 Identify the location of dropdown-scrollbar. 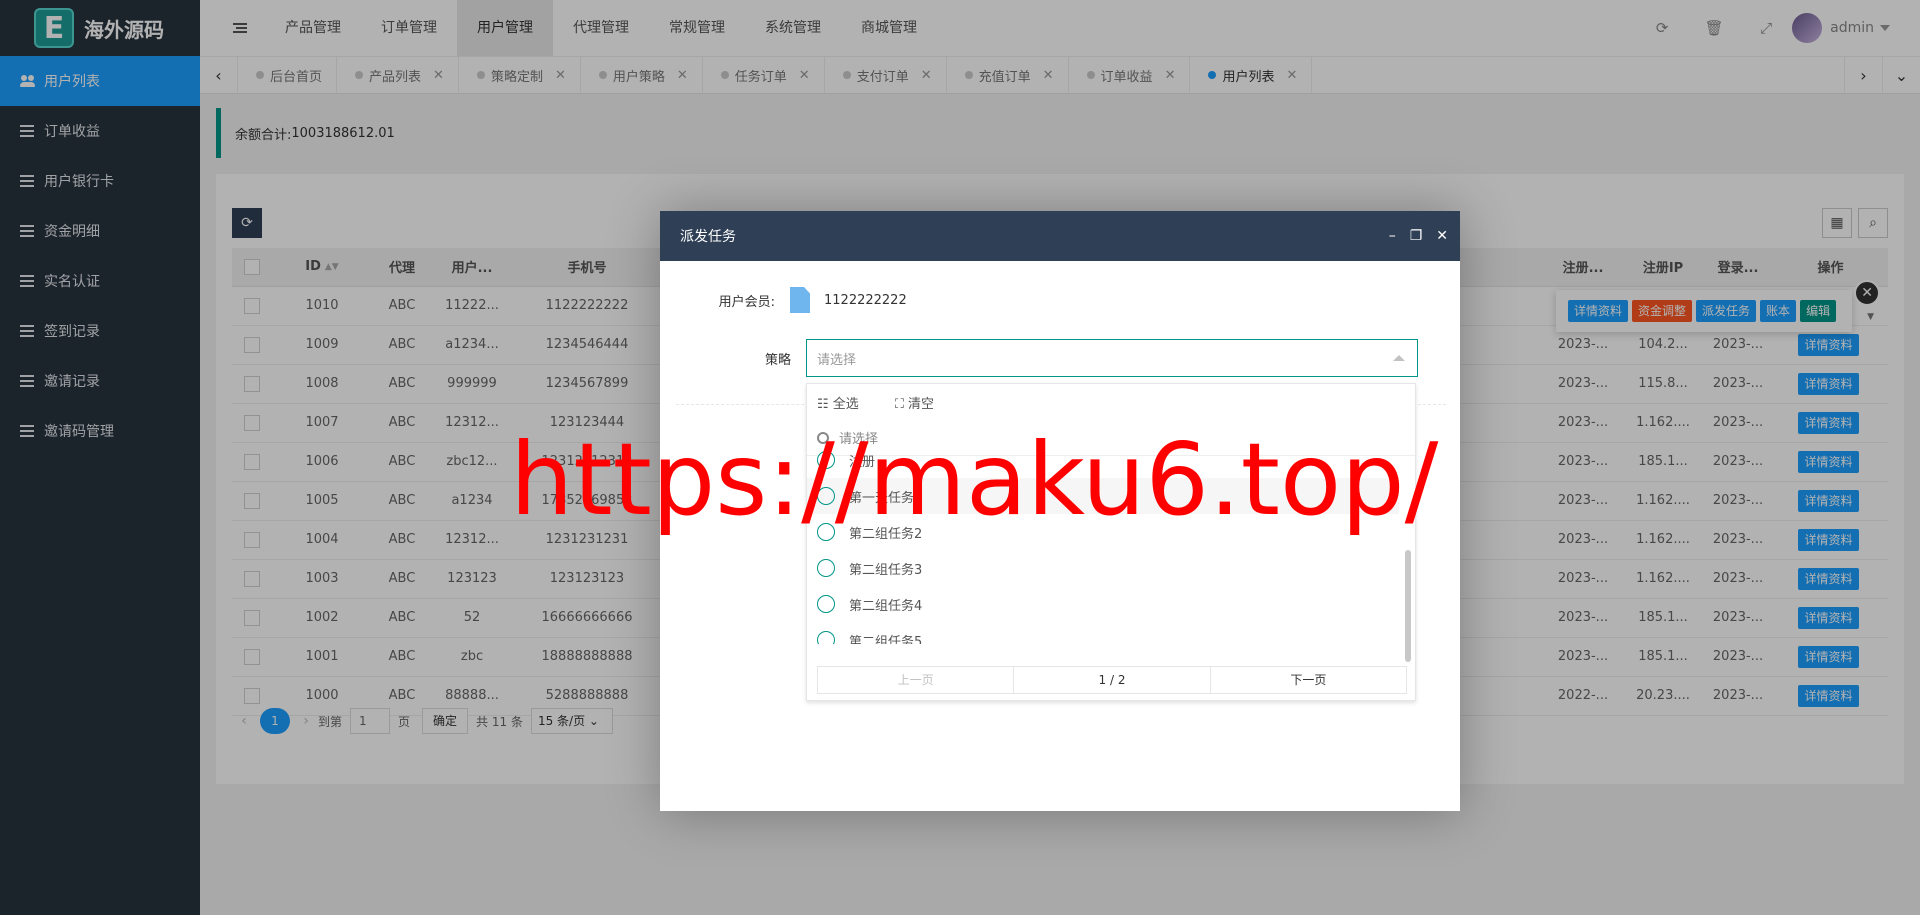
(1408, 606).